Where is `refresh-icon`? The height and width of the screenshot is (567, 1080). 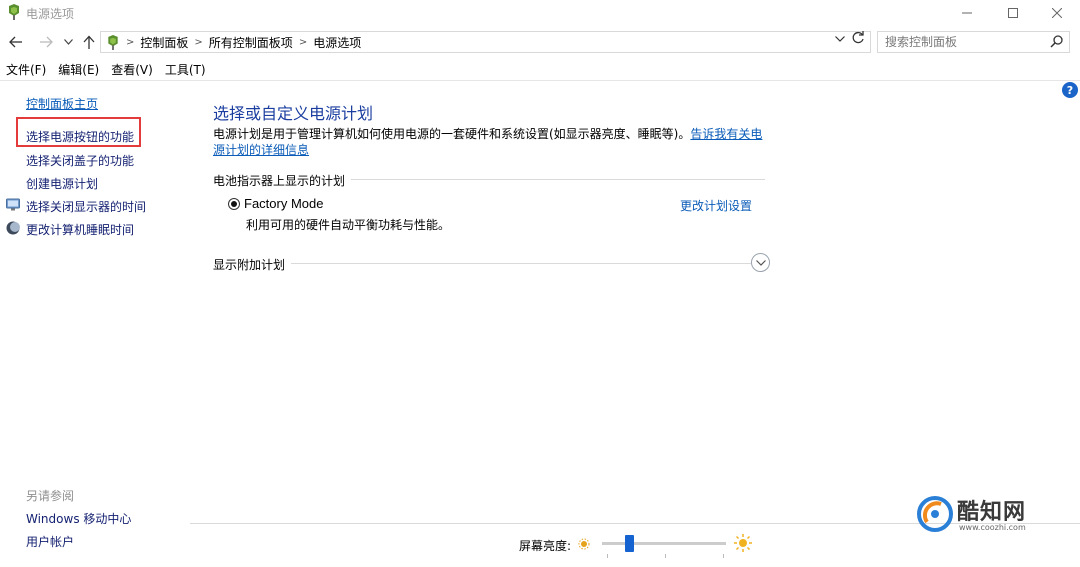 refresh-icon is located at coordinates (858, 37).